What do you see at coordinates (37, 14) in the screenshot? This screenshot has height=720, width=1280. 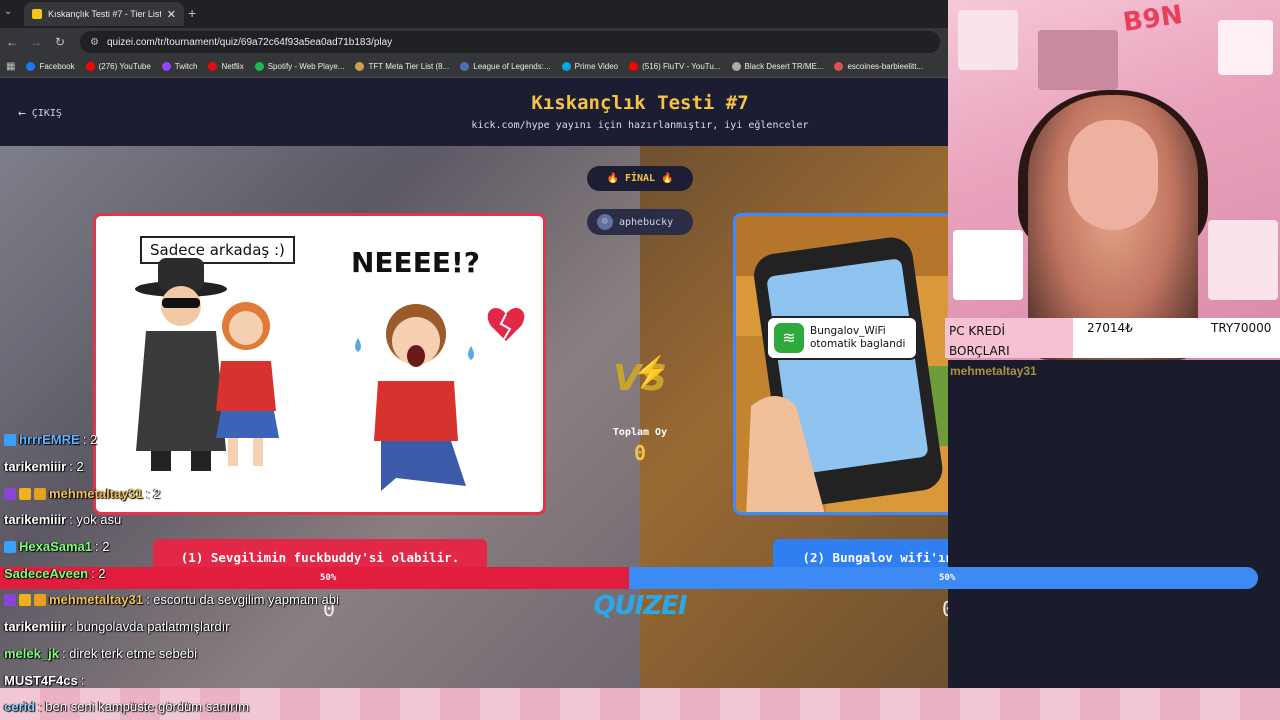 I see `tab-favicon-icon` at bounding box center [37, 14].